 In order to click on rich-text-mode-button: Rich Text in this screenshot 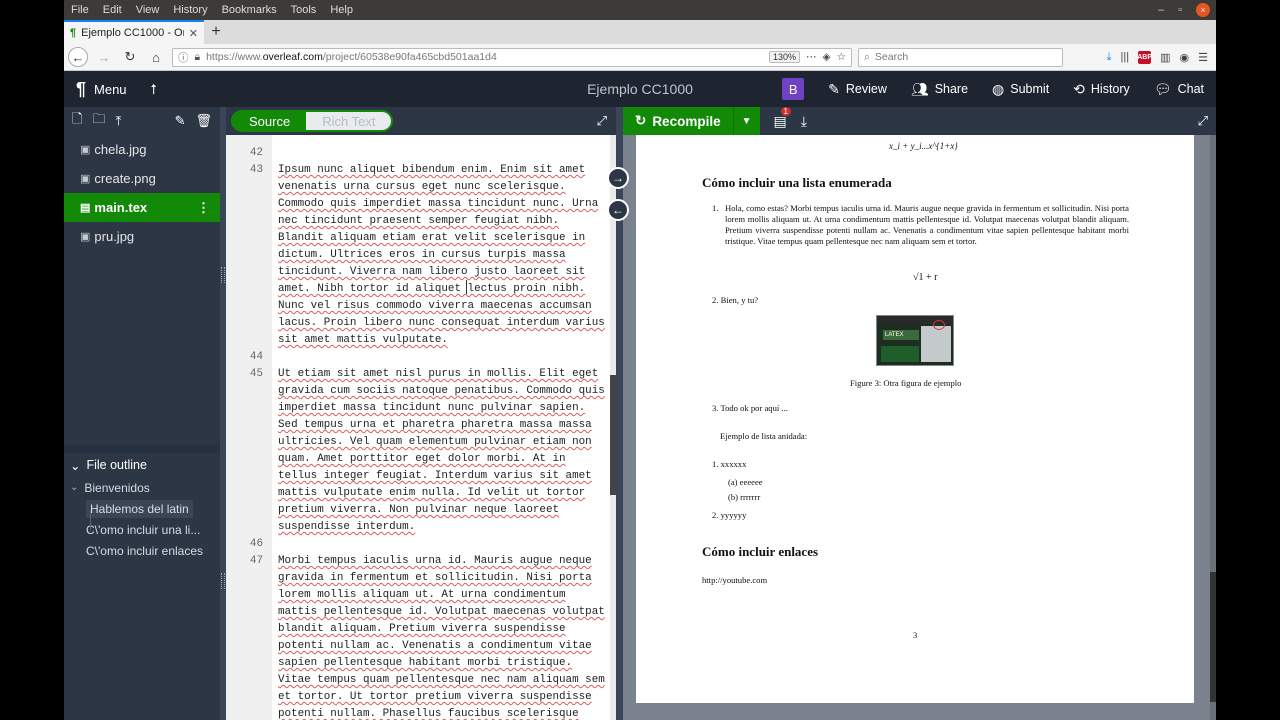, I will do `click(349, 121)`.